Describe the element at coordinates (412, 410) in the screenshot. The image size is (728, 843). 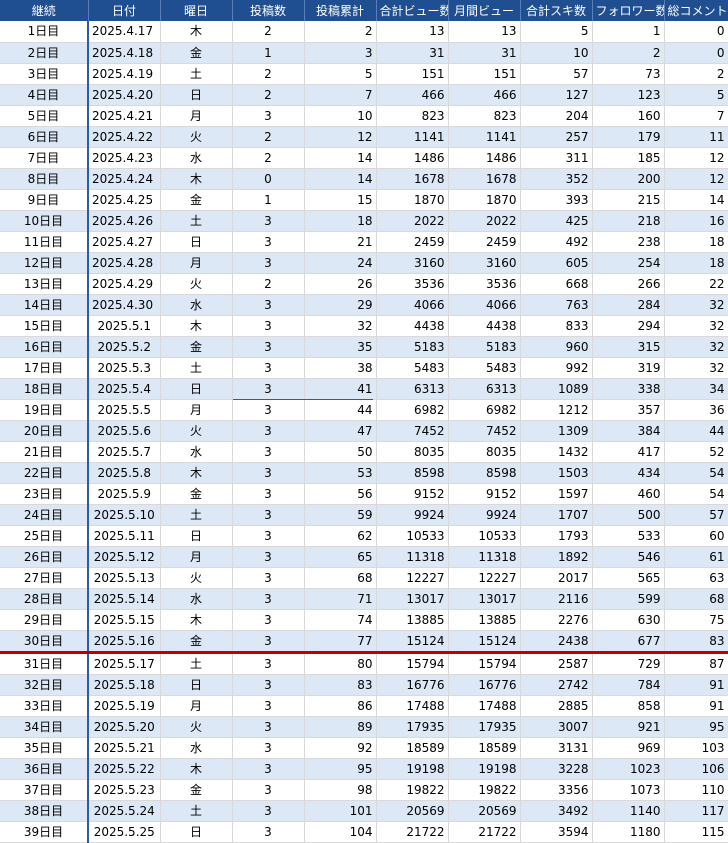
I see `cell-total-views: 6982` at that location.